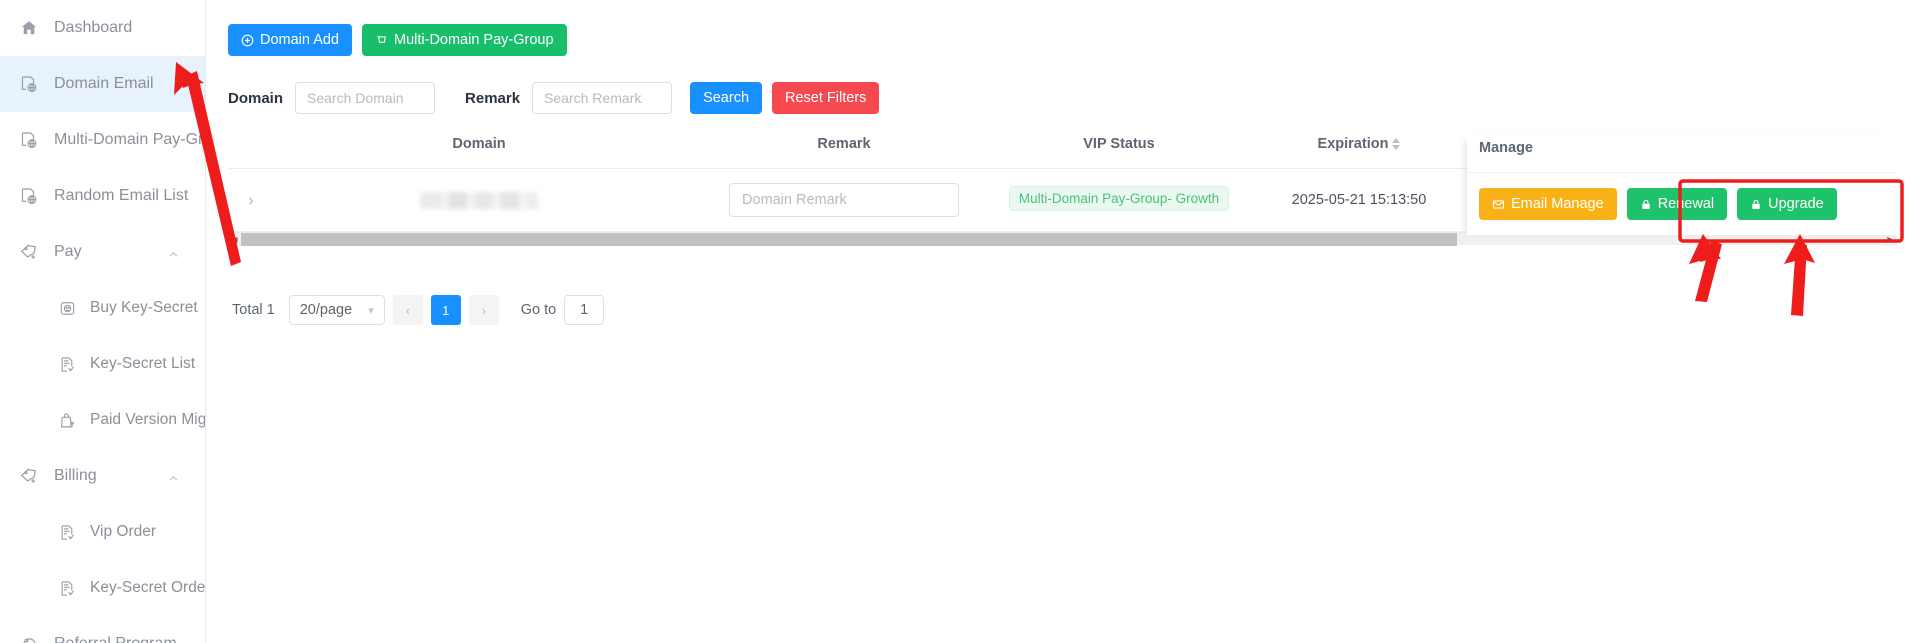 The height and width of the screenshot is (643, 1917). Describe the element at coordinates (75, 475) in the screenshot. I see `sidebar-item-label: Billing` at that location.